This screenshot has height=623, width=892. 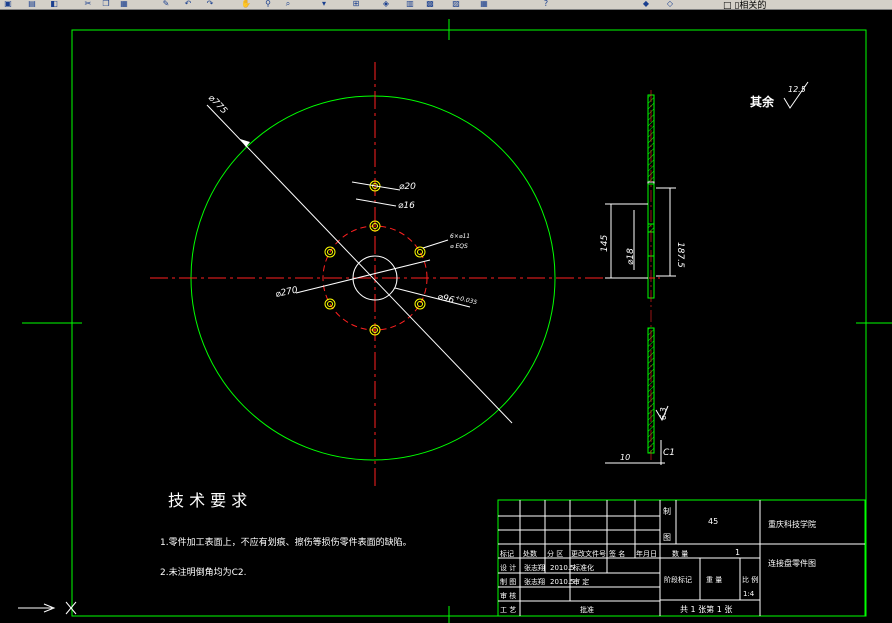 What do you see at coordinates (508, 610) in the screenshot?
I see `tb-process: 工 艺` at bounding box center [508, 610].